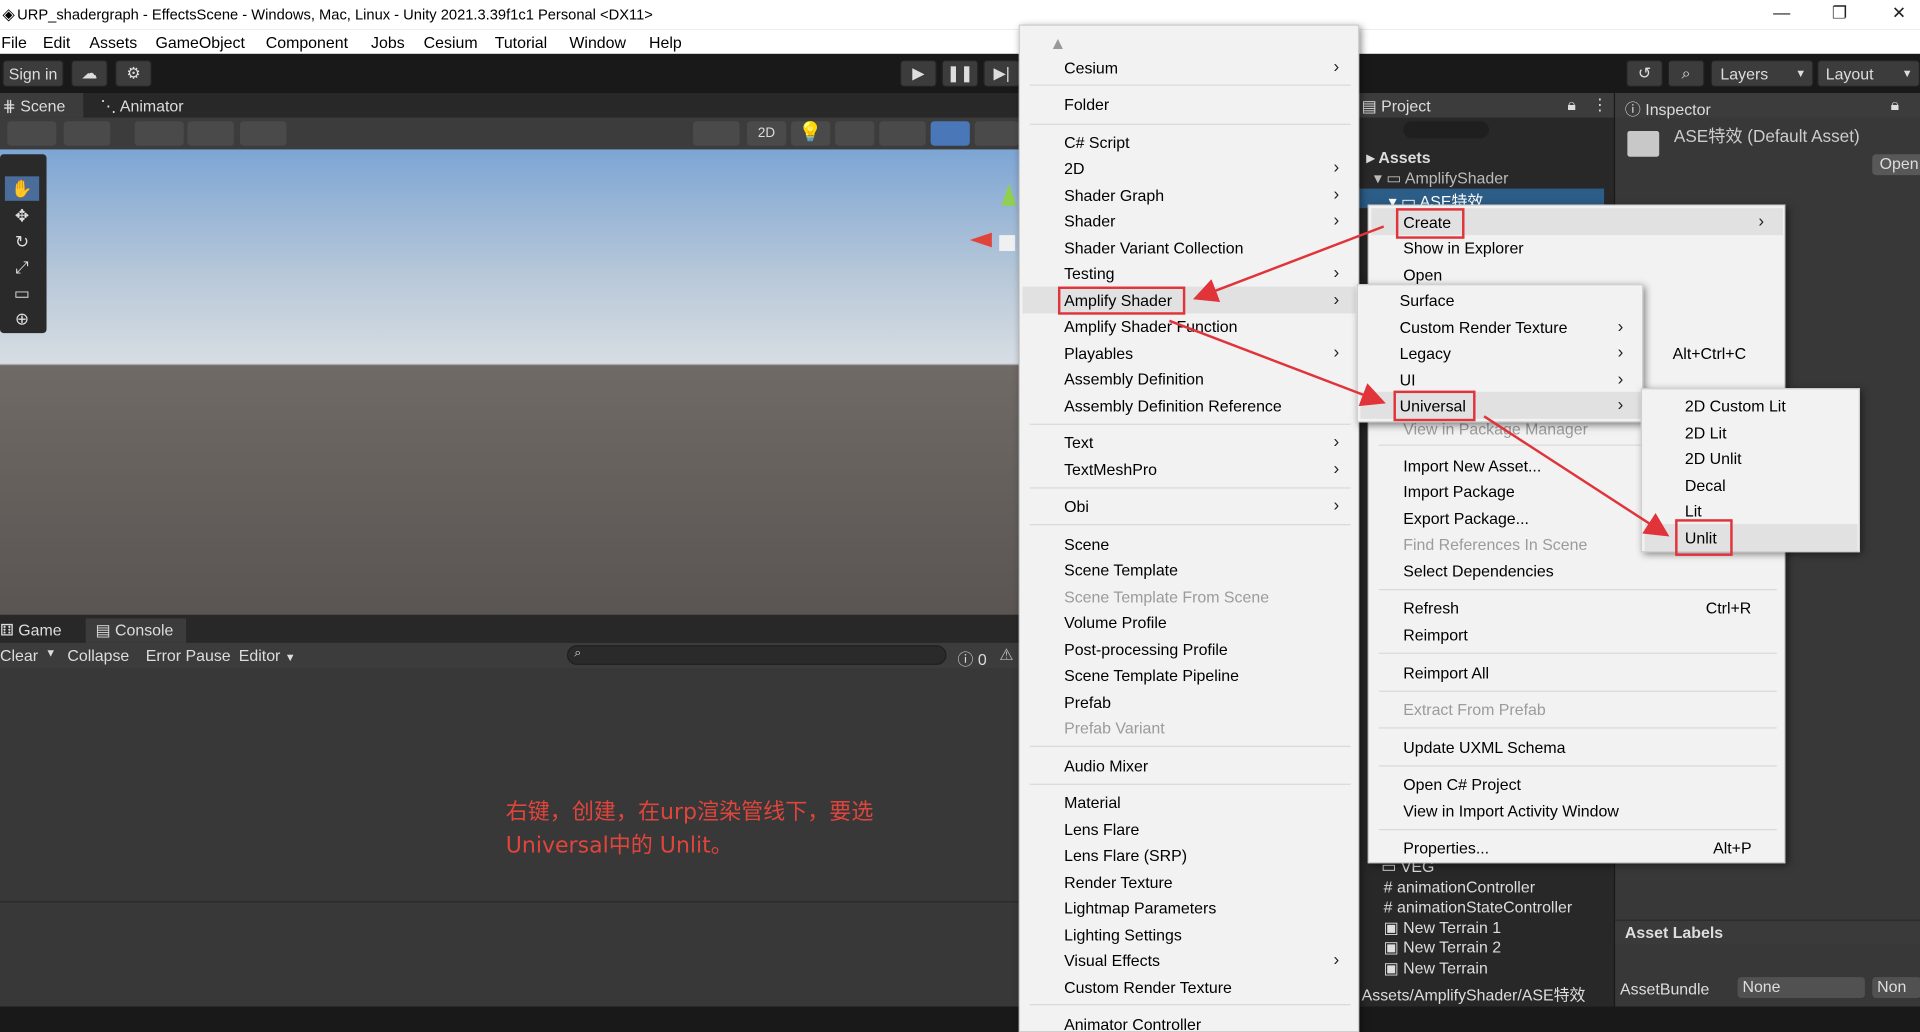 Image resolution: width=1920 pixels, height=1032 pixels. Describe the element at coordinates (1762, 73) in the screenshot. I see `layers-dropdown: Layers ▼` at that location.